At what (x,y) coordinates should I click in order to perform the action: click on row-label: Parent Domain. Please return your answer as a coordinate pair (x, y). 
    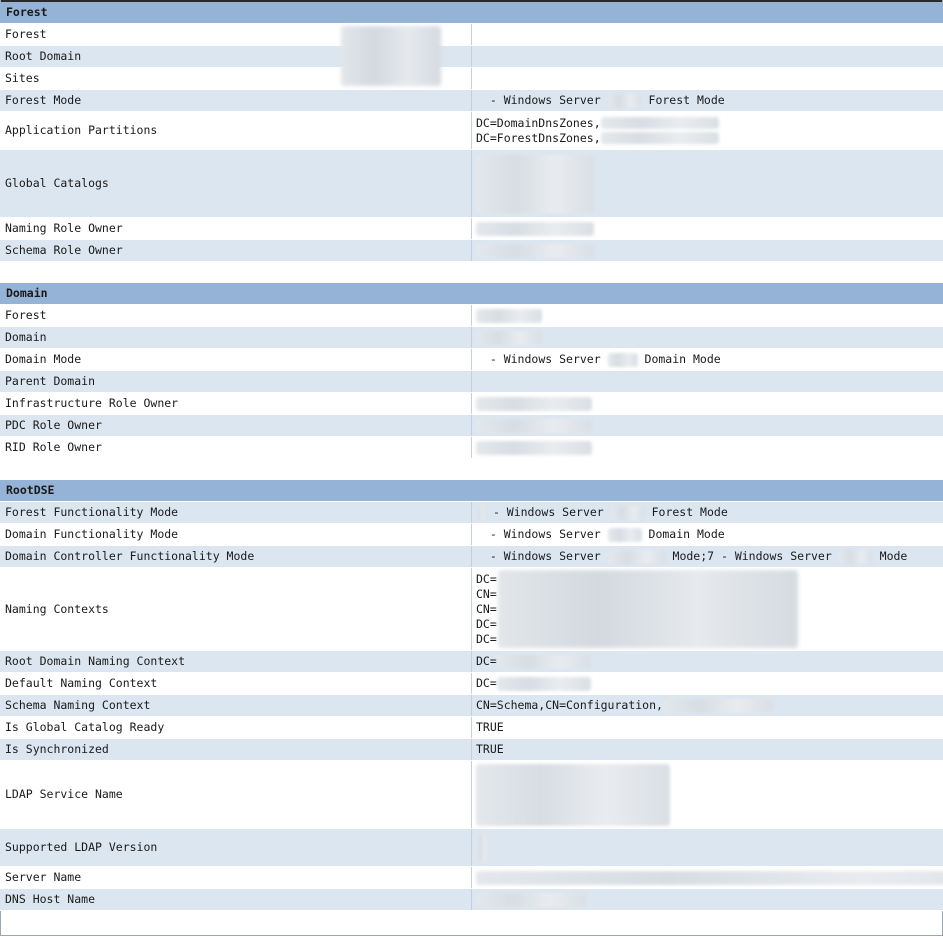
    Looking at the image, I should click on (236, 381).